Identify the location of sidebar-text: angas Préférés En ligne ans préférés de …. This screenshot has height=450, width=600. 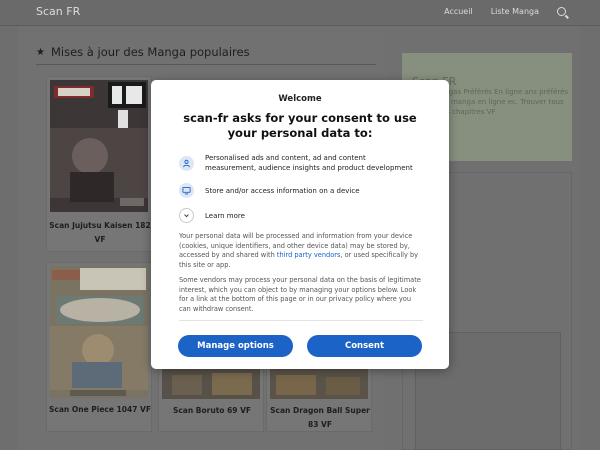
(504, 102).